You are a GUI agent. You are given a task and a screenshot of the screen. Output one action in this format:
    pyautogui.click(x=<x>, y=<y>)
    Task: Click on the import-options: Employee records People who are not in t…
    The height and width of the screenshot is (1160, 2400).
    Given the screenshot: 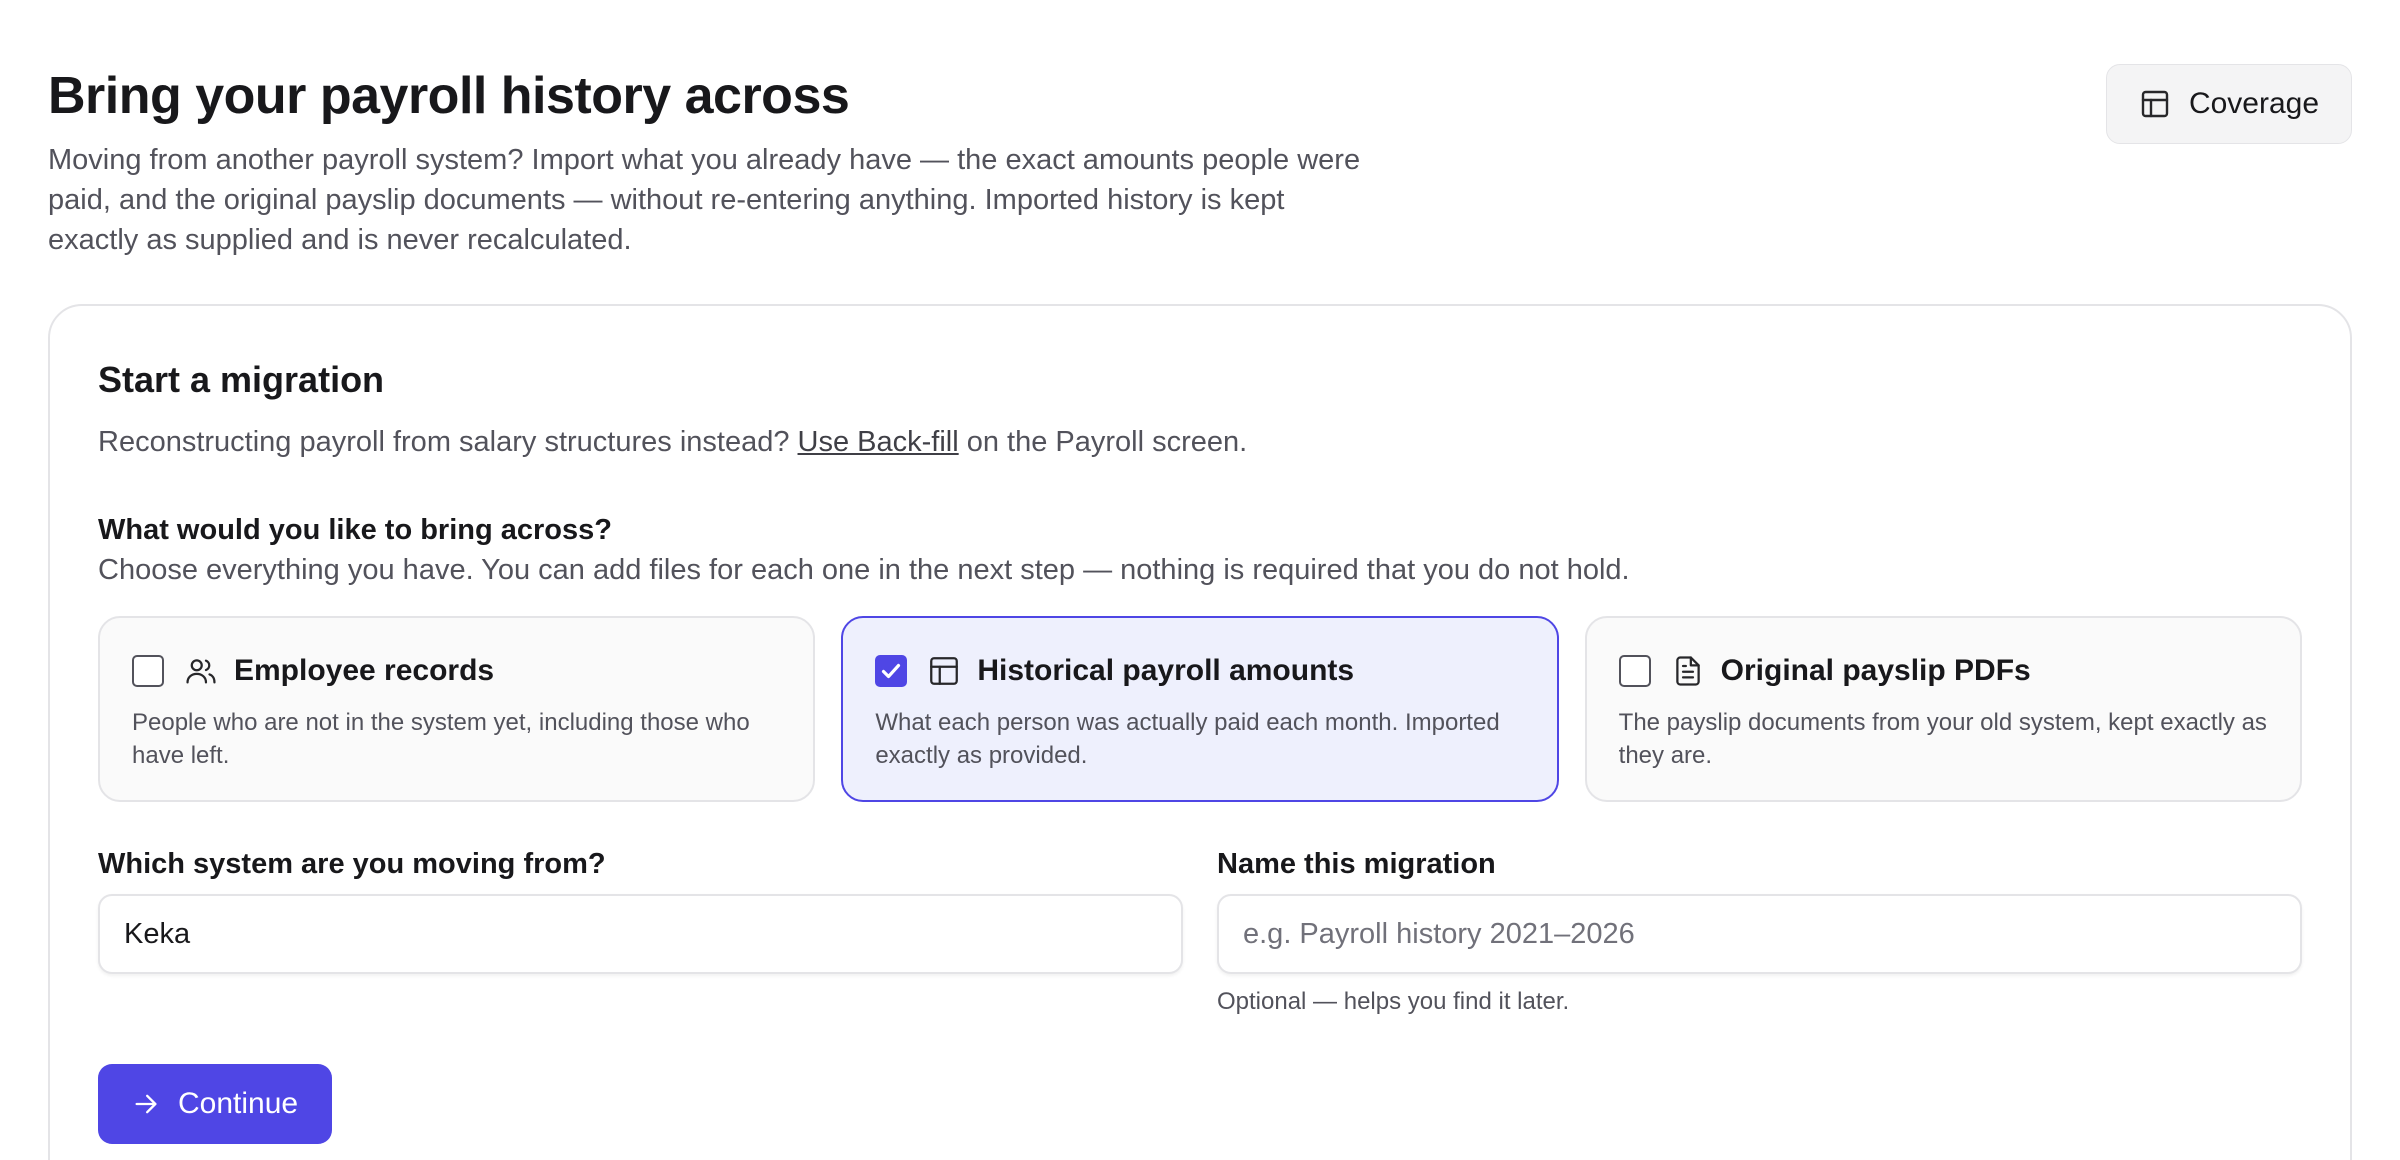 What is the action you would take?
    pyautogui.click(x=1200, y=709)
    